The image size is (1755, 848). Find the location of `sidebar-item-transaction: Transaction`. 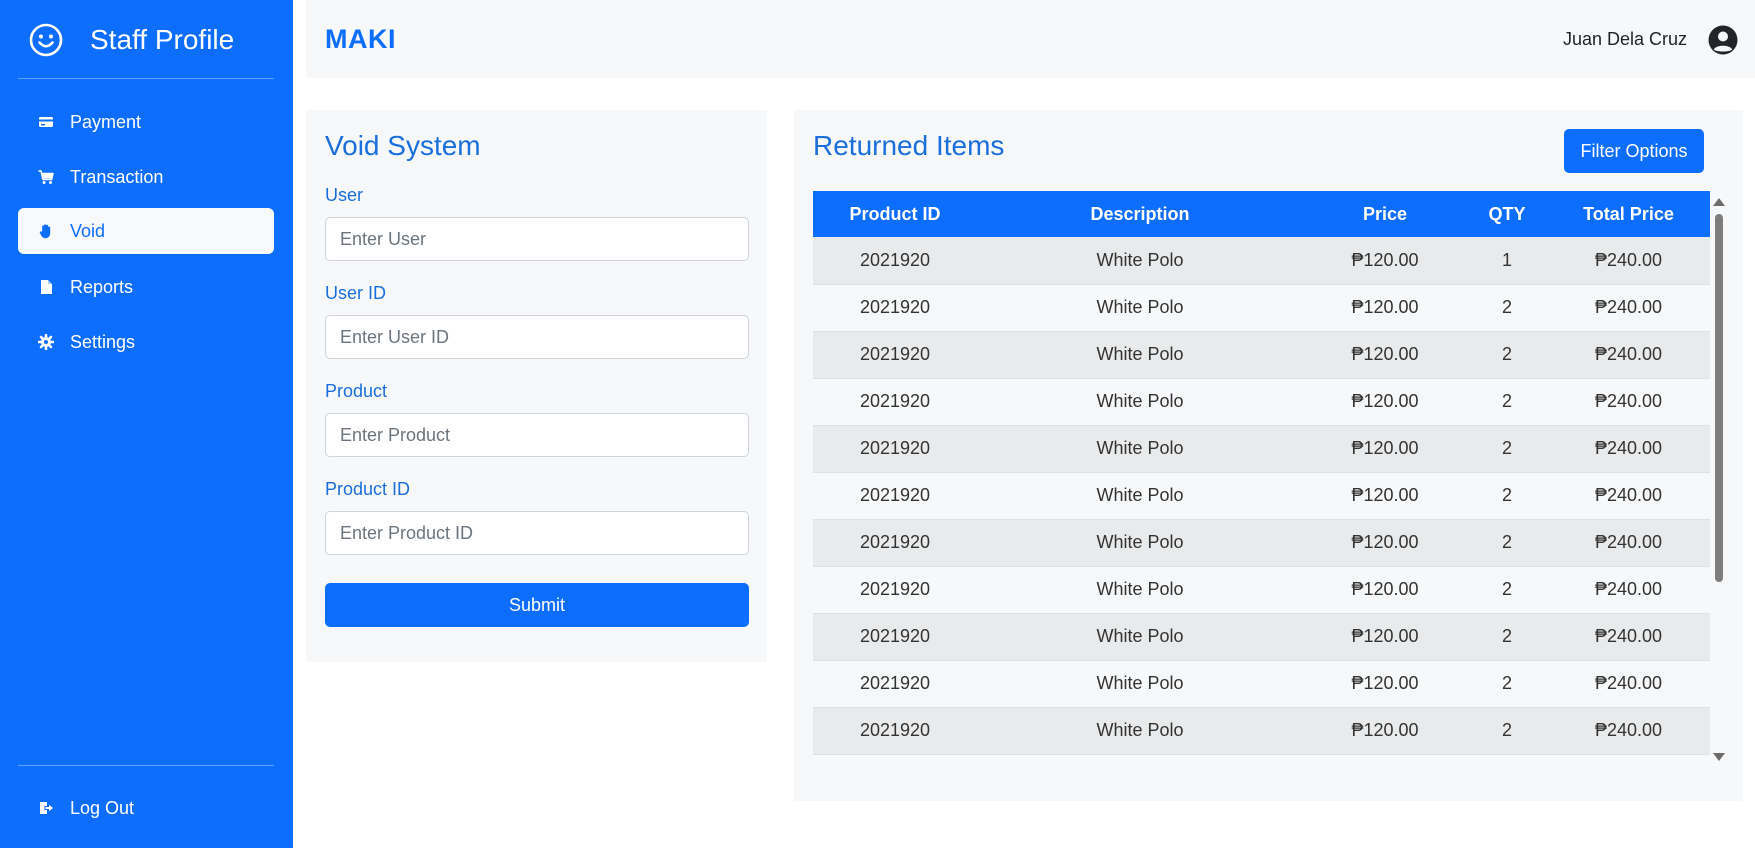

sidebar-item-transaction: Transaction is located at coordinates (146, 177).